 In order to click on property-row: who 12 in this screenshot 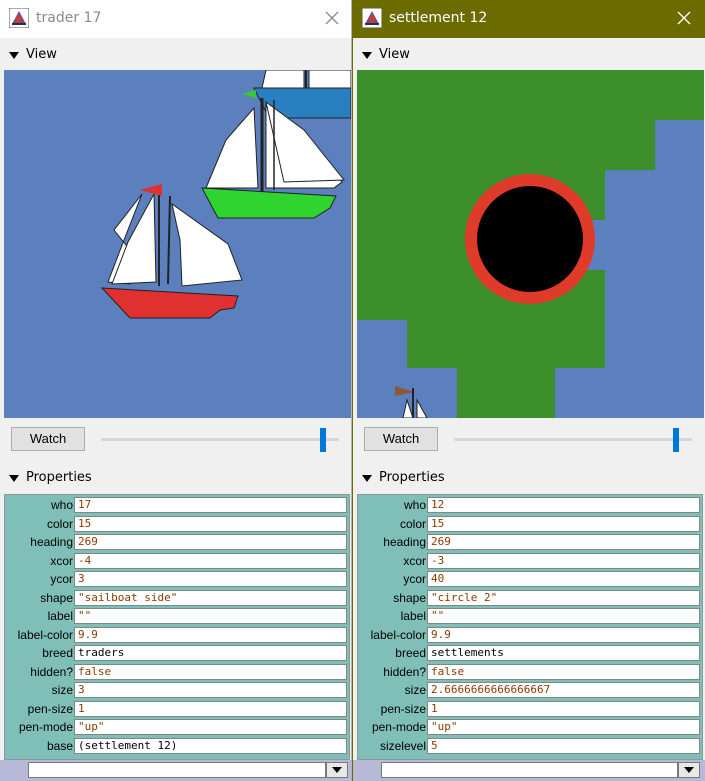, I will do `click(530, 506)`.